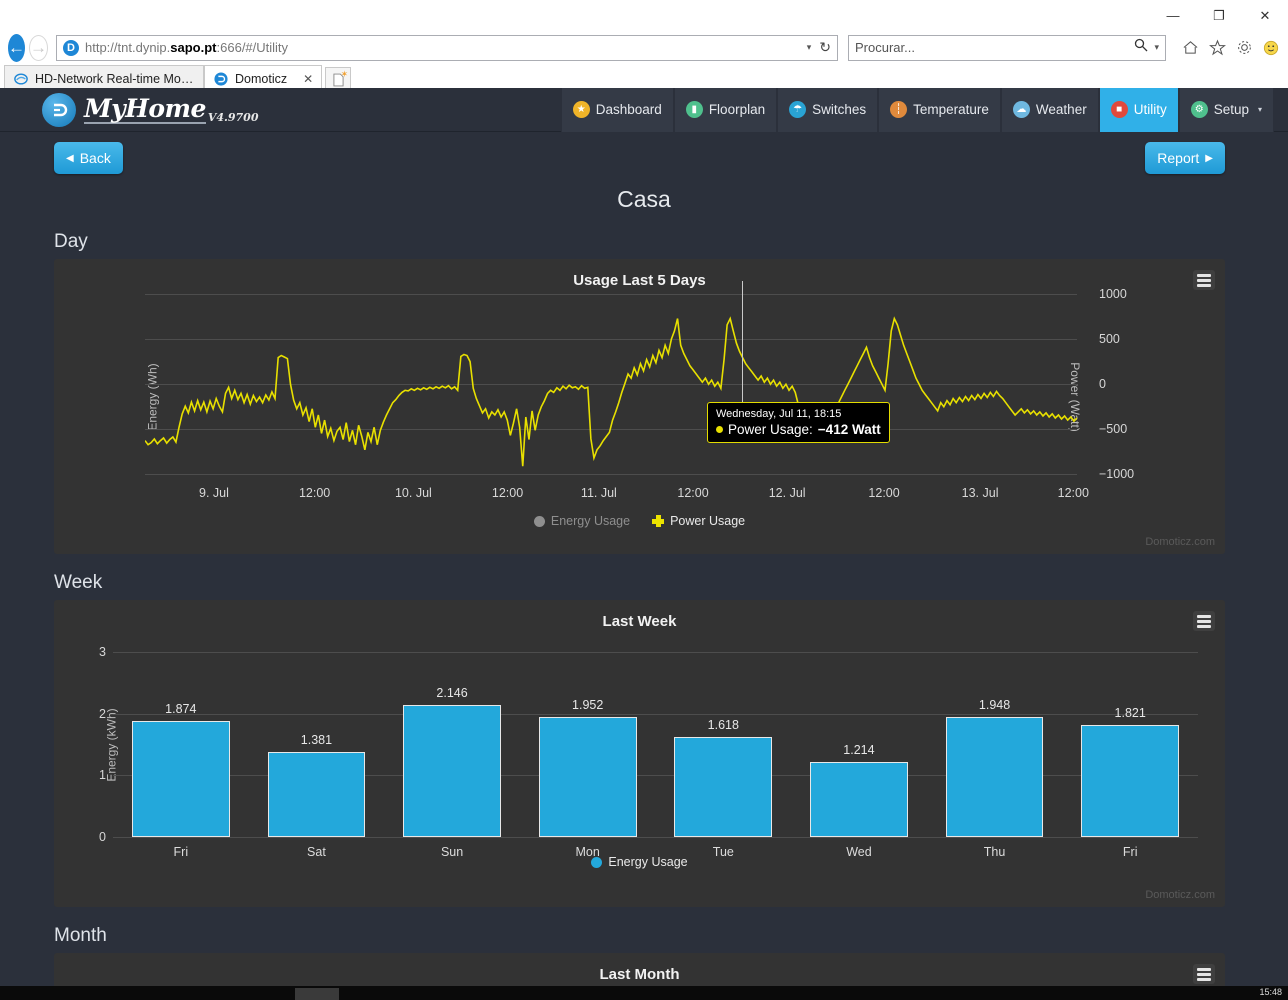  I want to click on thermometer-icon: ┆, so click(899, 109).